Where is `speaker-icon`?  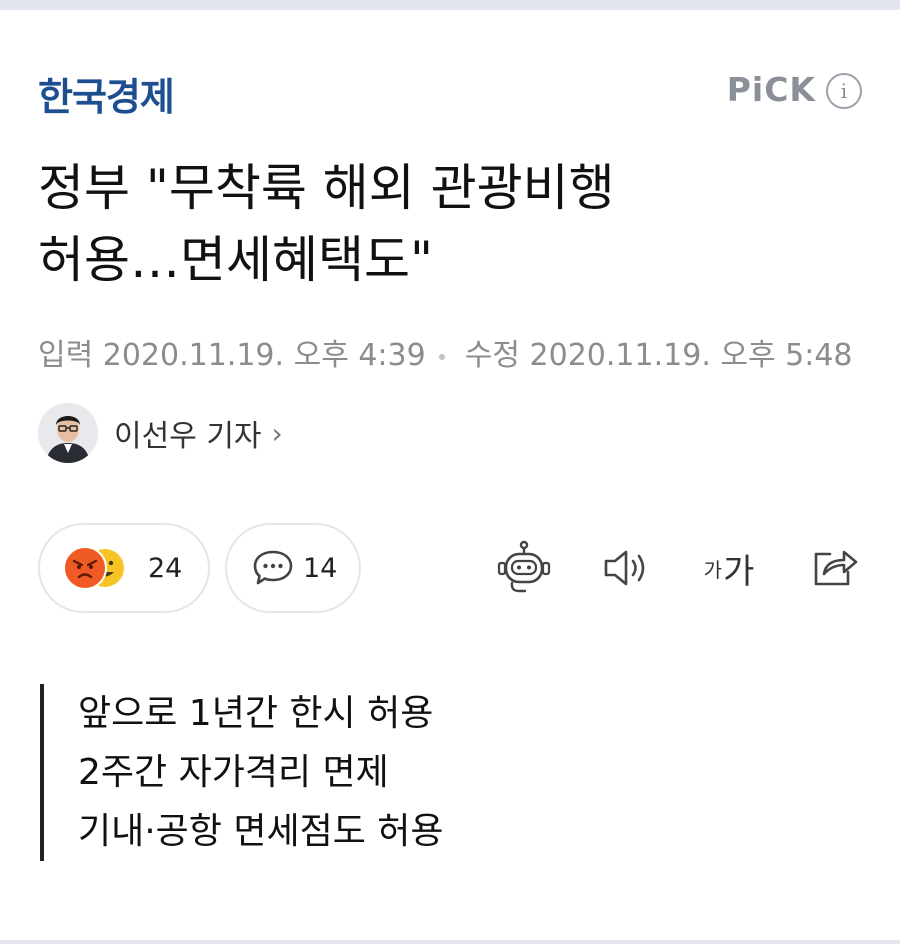 speaker-icon is located at coordinates (624, 568).